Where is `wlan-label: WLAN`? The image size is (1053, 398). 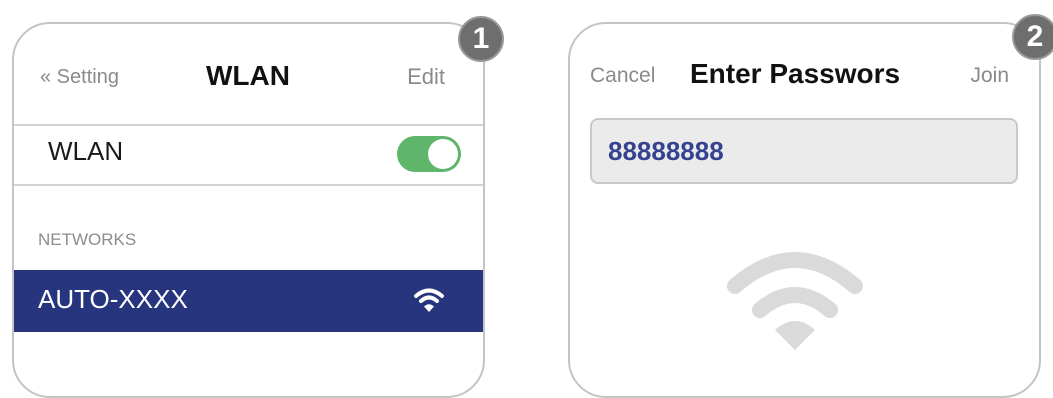
wlan-label: WLAN is located at coordinates (86, 151).